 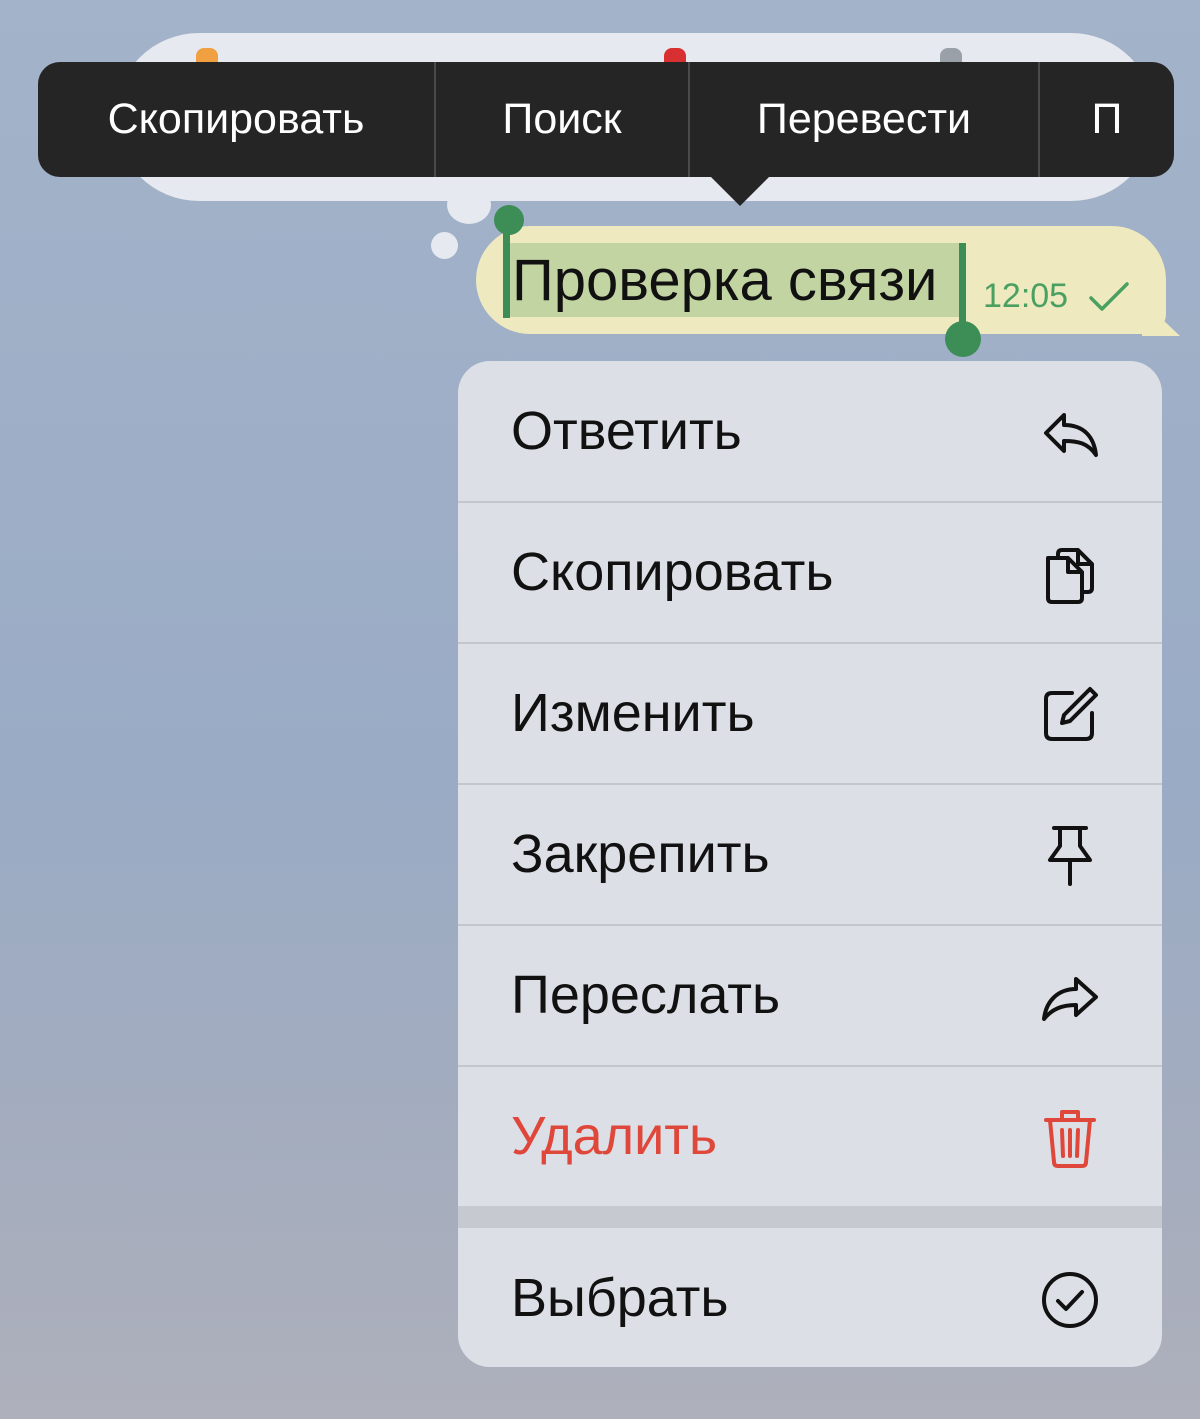 What do you see at coordinates (810, 995) in the screenshot?
I see `menu-item-forward: Переслать` at bounding box center [810, 995].